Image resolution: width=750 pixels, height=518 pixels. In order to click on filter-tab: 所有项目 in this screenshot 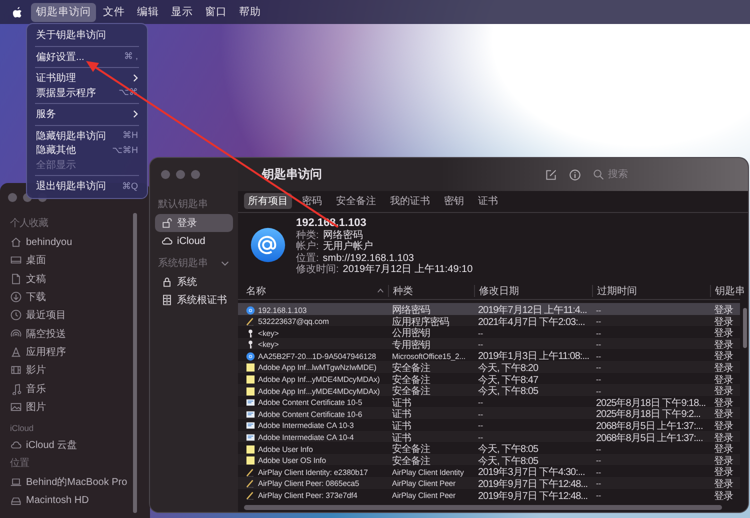, I will do `click(268, 201)`.